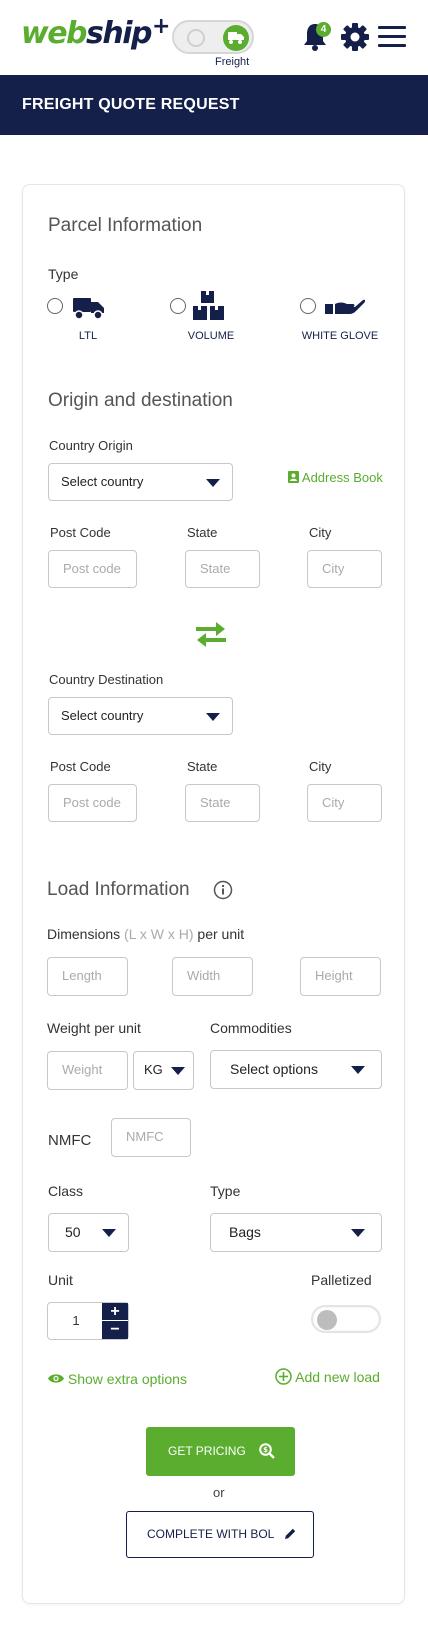  What do you see at coordinates (211, 1534) in the screenshot?
I see `complete-with-bol-label: COMPLETE WITH BOL` at bounding box center [211, 1534].